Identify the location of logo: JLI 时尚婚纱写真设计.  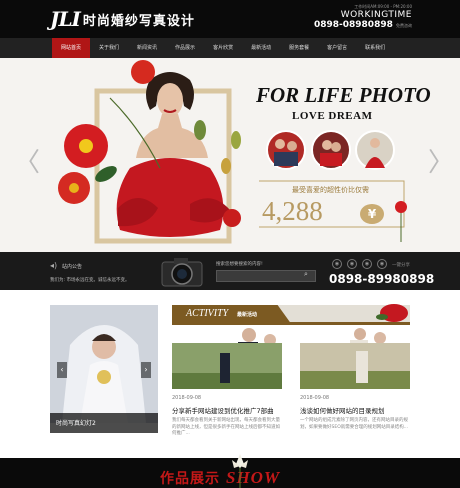
(122, 19).